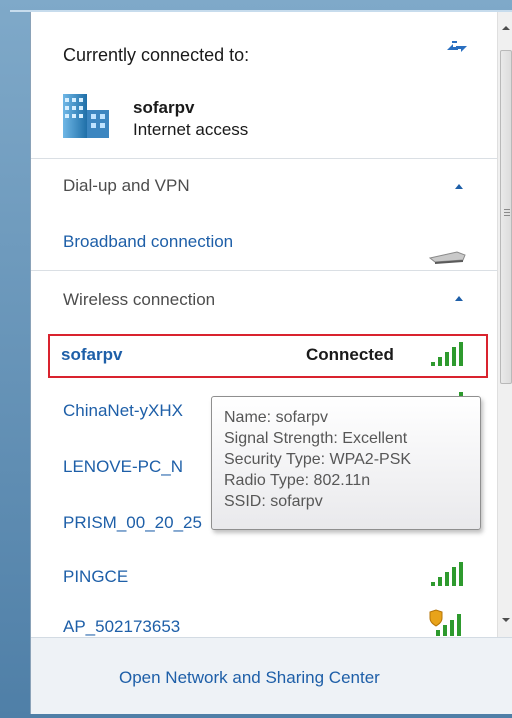  Describe the element at coordinates (121, 627) in the screenshot. I see `network-name: AP_502173653` at that location.